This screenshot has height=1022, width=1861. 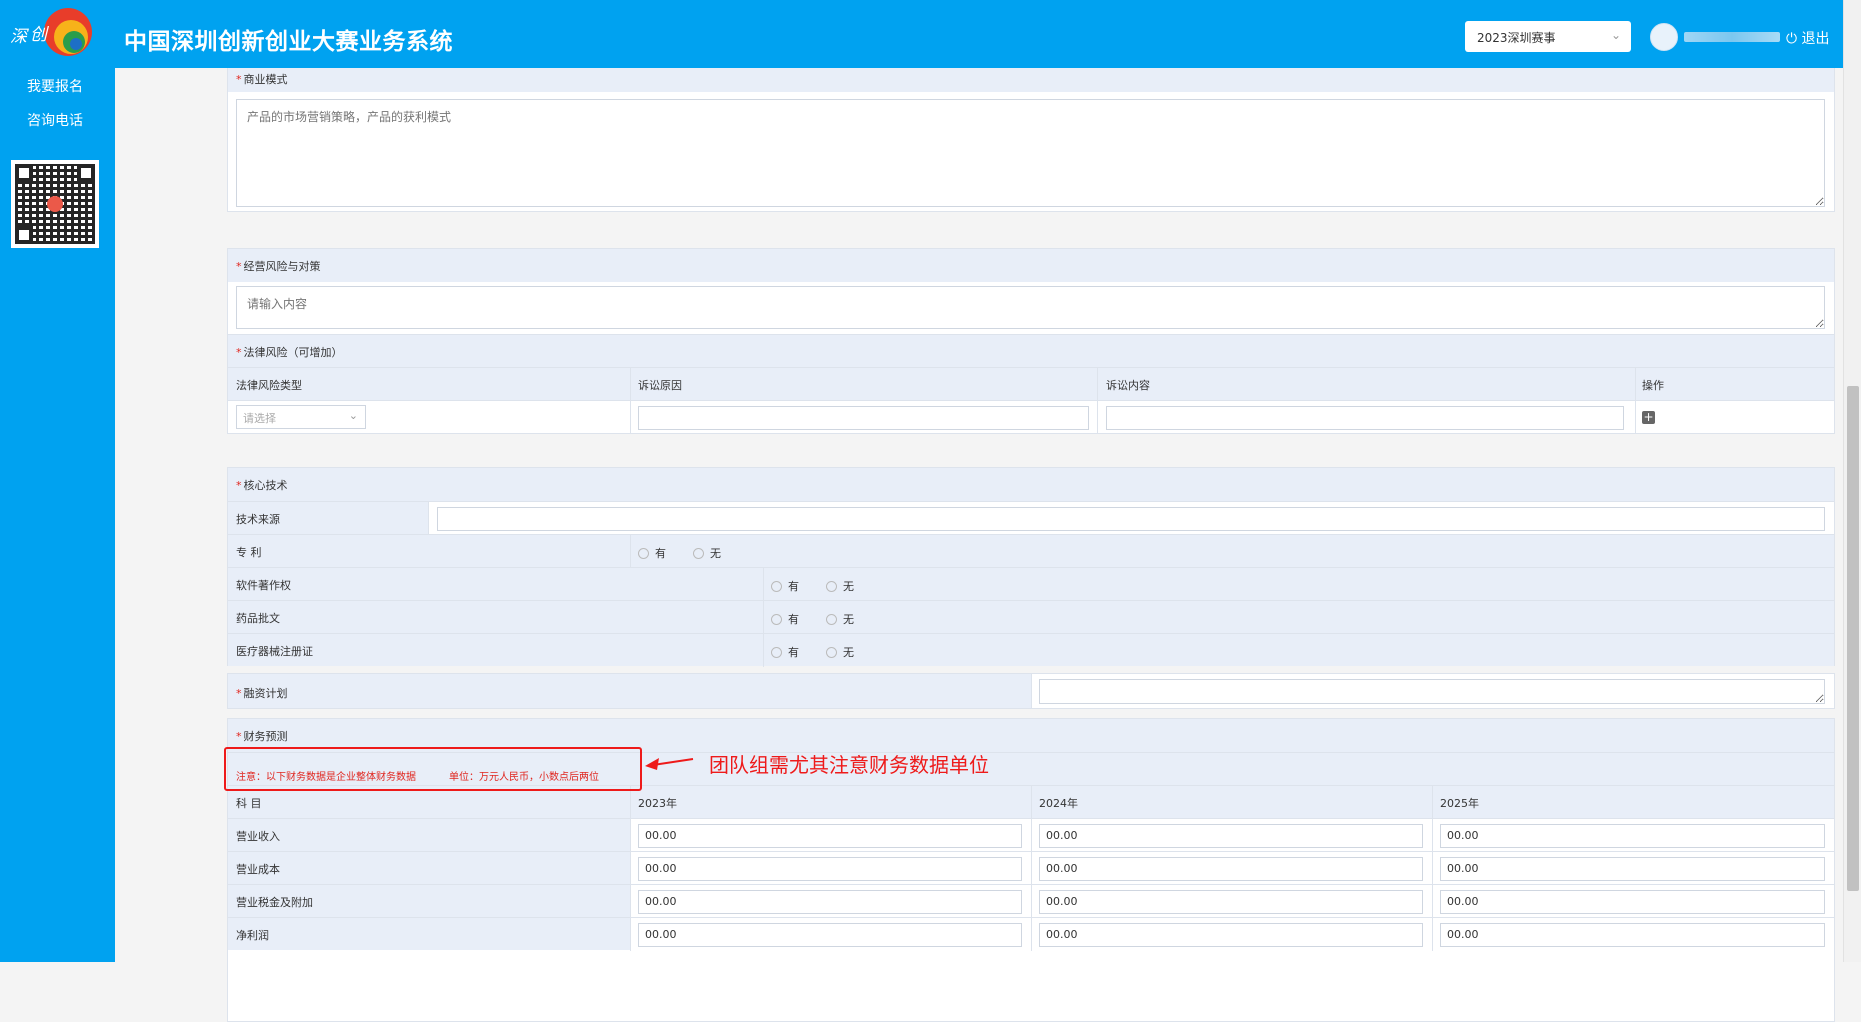 I want to click on patent-yes-radio: 有, so click(x=652, y=553).